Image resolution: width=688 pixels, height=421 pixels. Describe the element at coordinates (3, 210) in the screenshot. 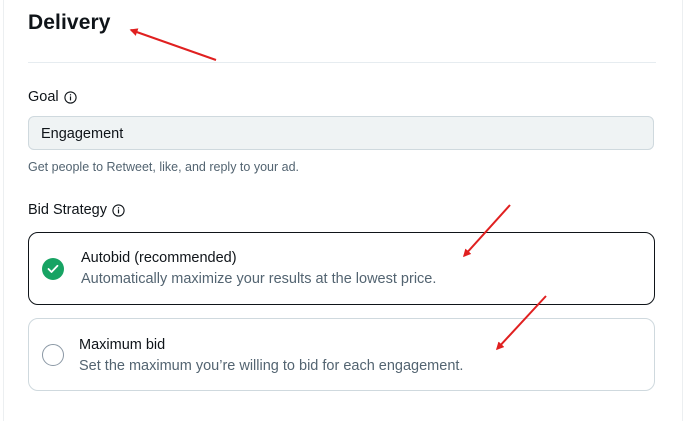

I see `panel-left-border` at that location.